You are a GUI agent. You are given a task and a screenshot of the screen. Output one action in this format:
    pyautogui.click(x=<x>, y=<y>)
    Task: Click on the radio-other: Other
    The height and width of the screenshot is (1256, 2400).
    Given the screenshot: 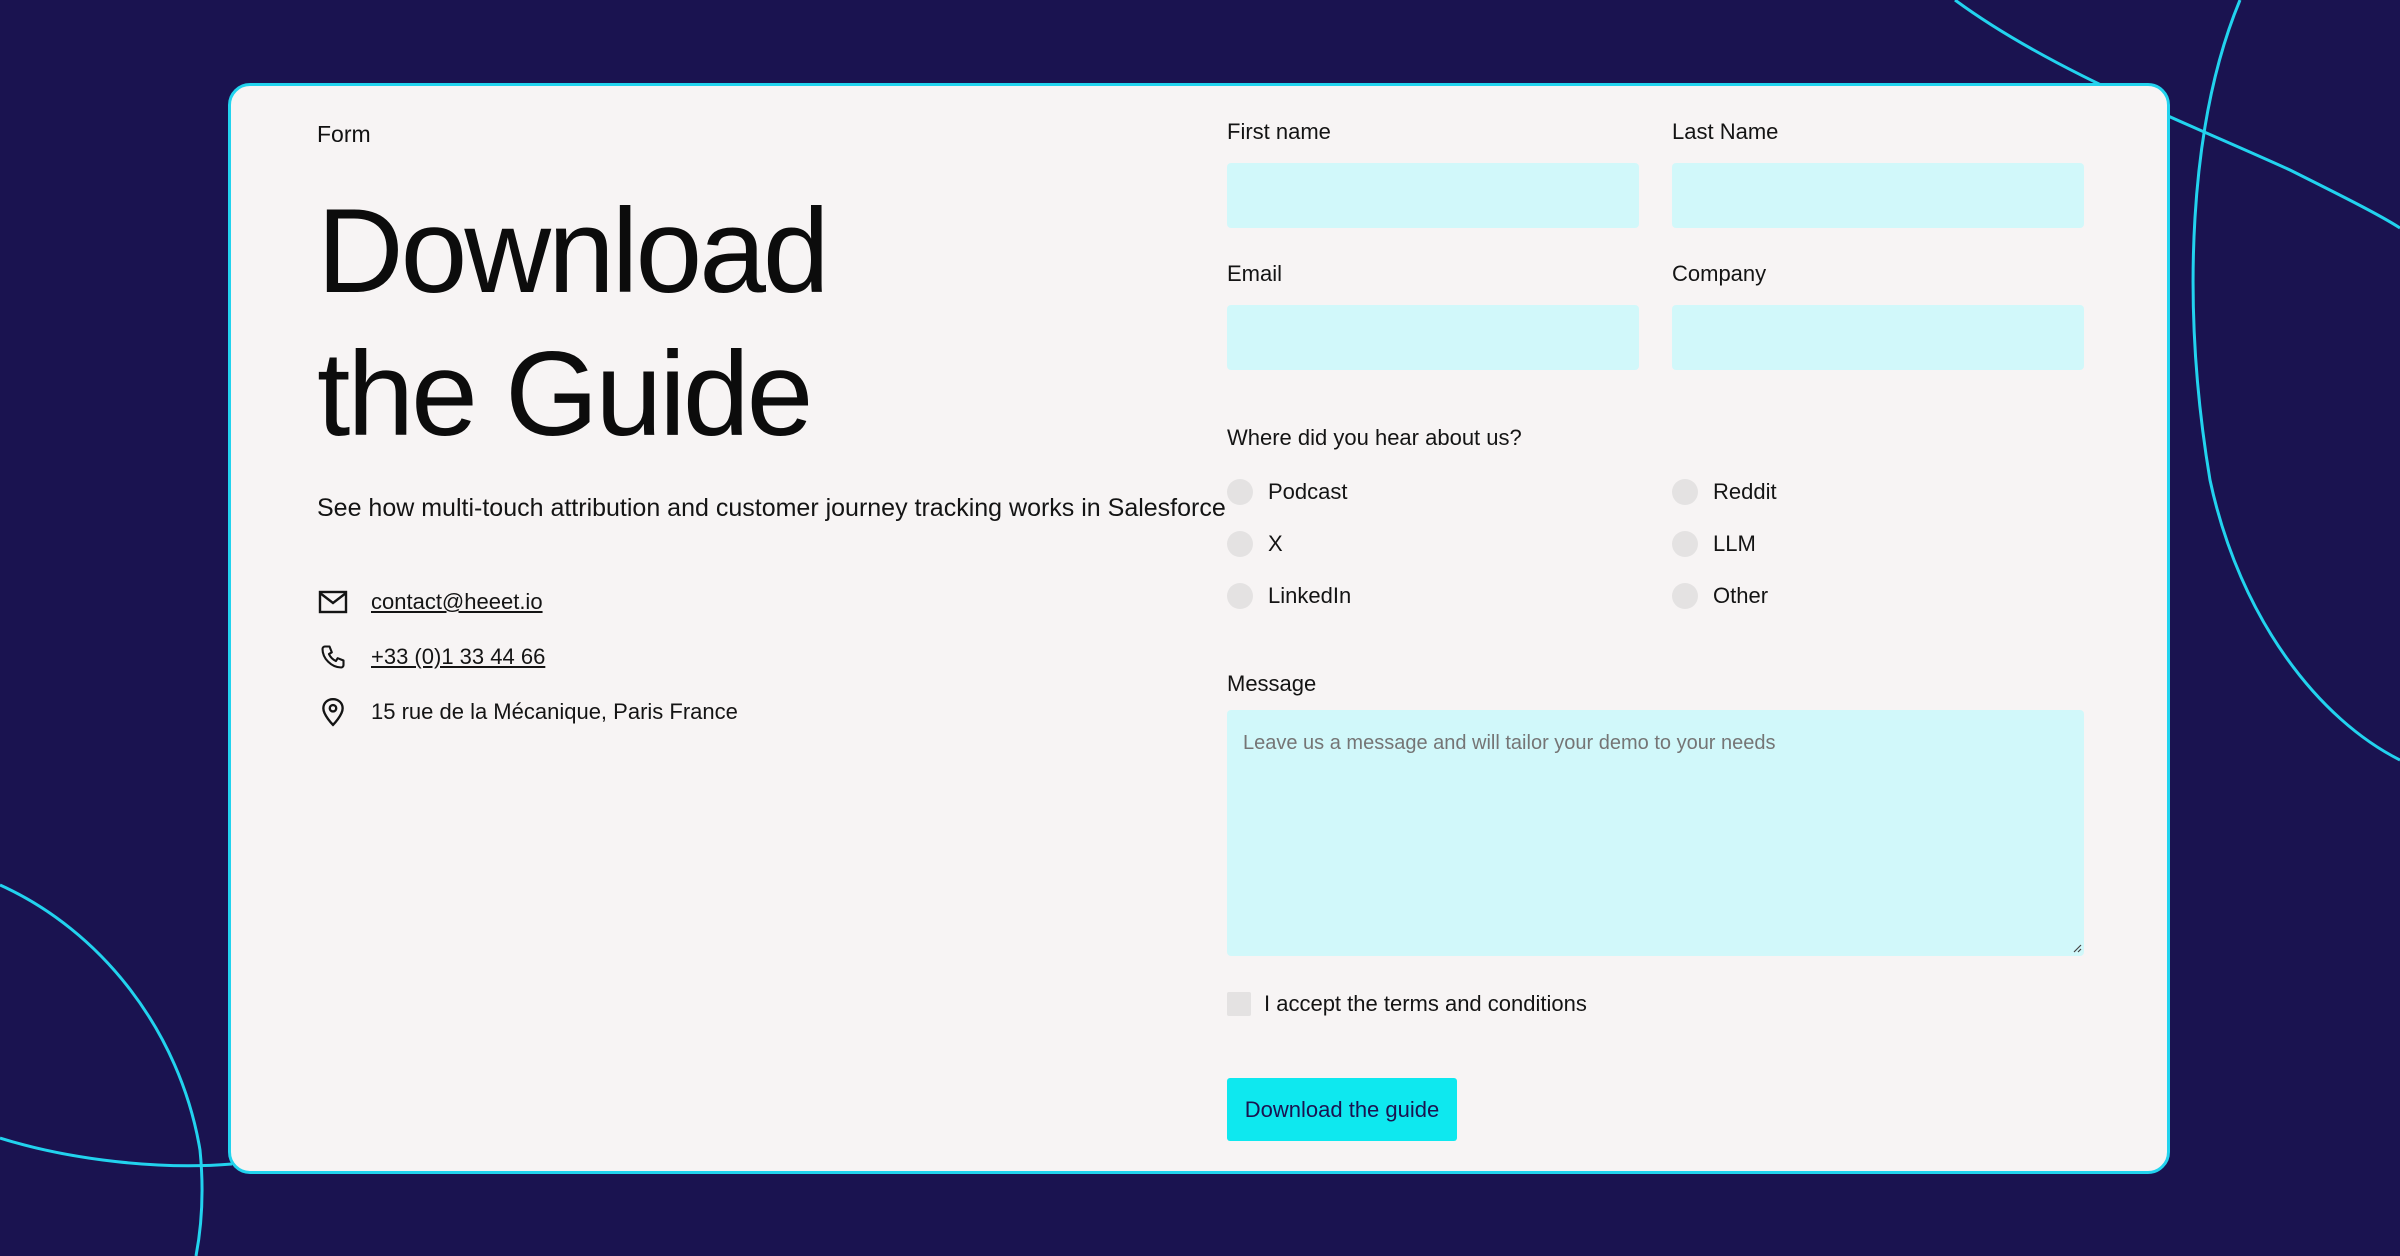 What is the action you would take?
    pyautogui.click(x=1720, y=596)
    